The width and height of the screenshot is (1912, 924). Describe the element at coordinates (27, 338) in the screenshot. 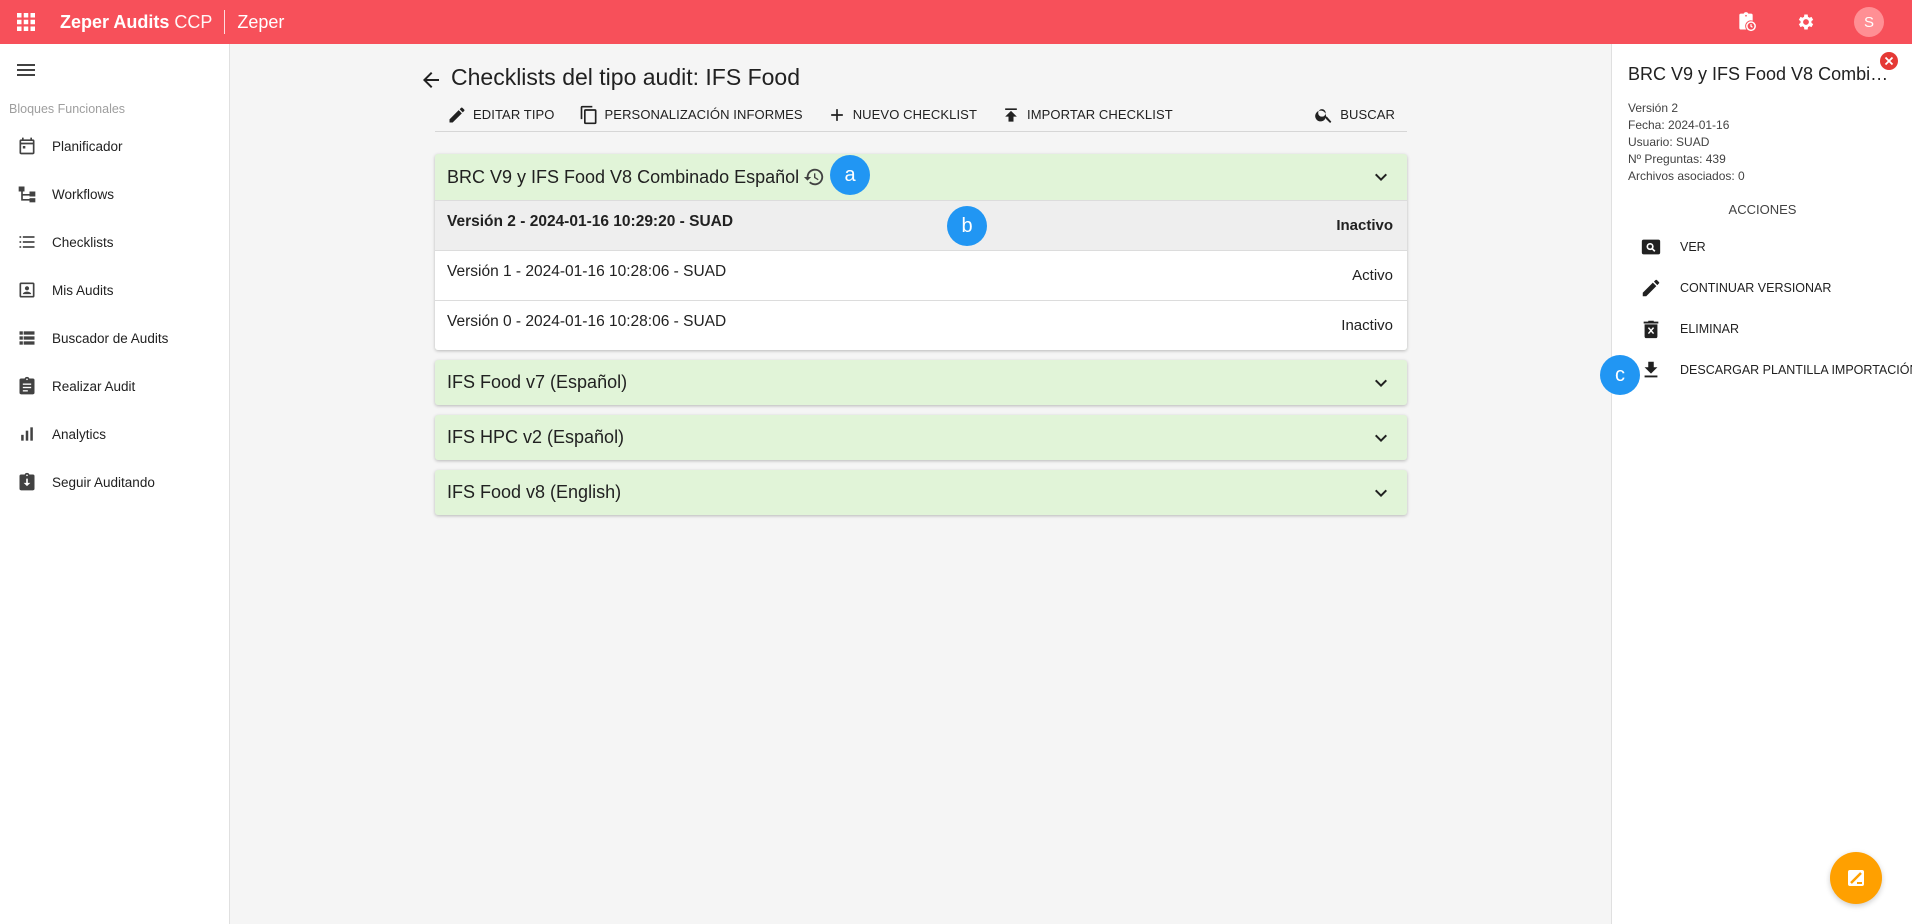

I see `list-view-icon` at that location.